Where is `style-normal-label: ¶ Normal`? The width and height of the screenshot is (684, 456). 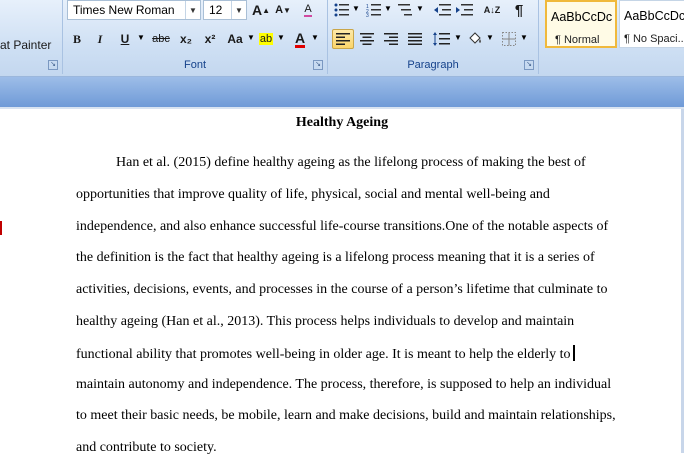 style-normal-label: ¶ Normal is located at coordinates (577, 40).